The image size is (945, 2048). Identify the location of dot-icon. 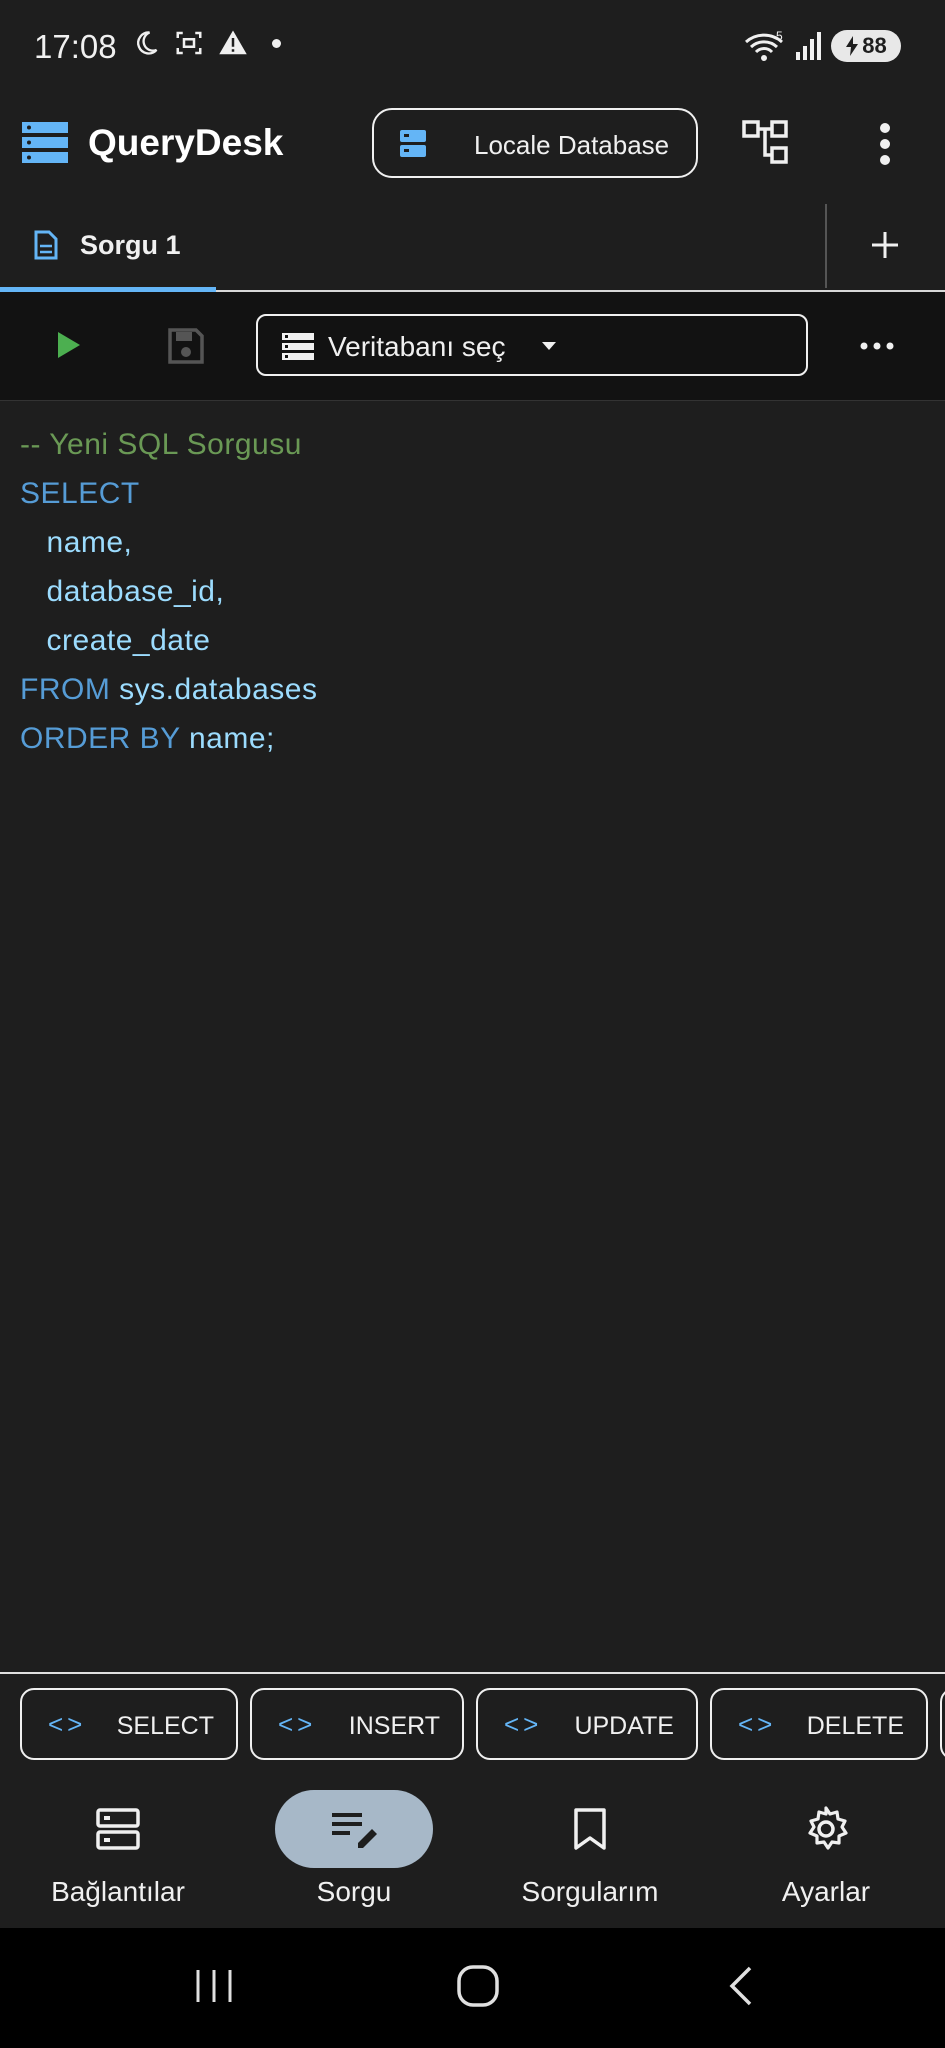
(276, 43).